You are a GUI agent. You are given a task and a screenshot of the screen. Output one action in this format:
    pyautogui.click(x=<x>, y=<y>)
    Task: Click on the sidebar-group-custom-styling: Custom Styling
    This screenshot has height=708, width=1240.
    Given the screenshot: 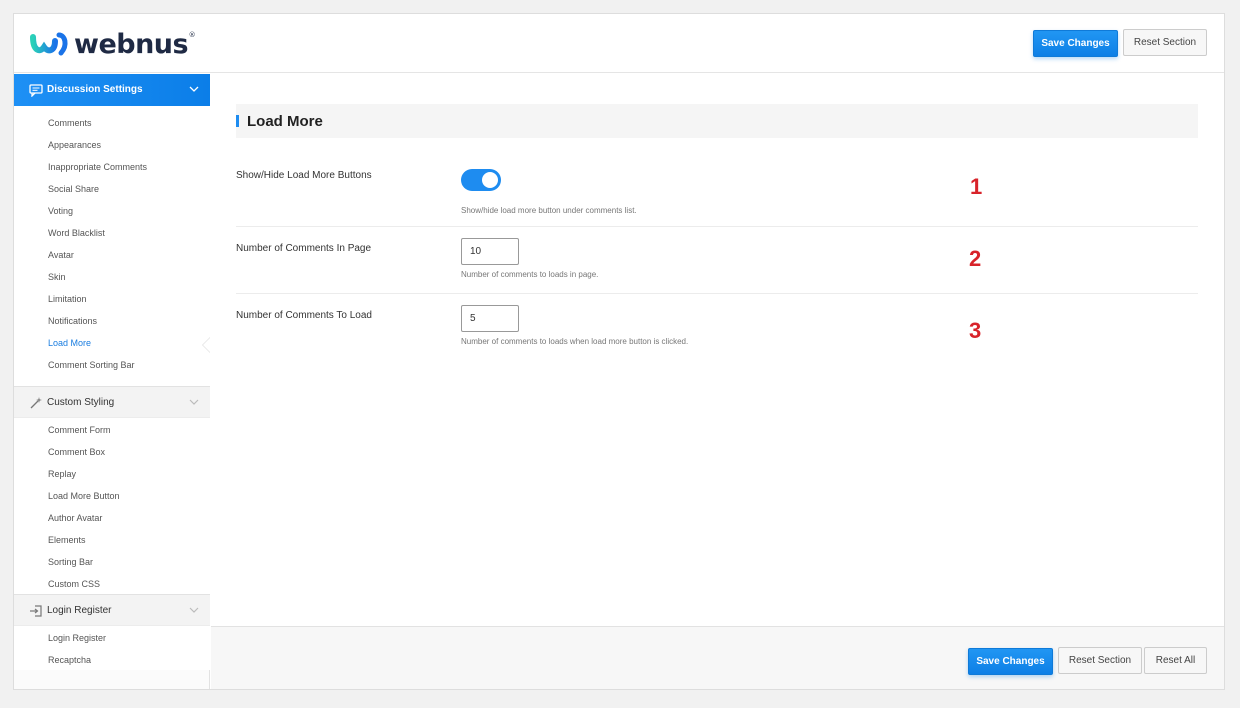 What is the action you would take?
    pyautogui.click(x=112, y=402)
    